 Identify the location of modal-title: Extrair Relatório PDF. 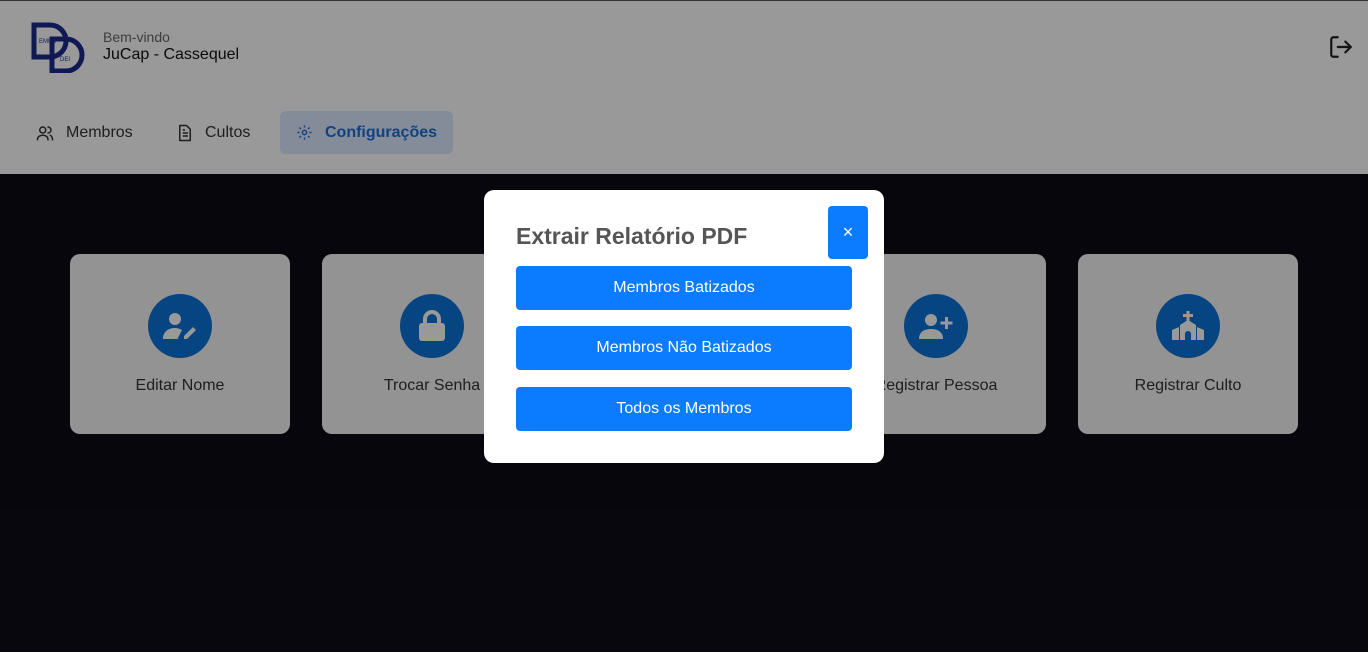
(632, 236).